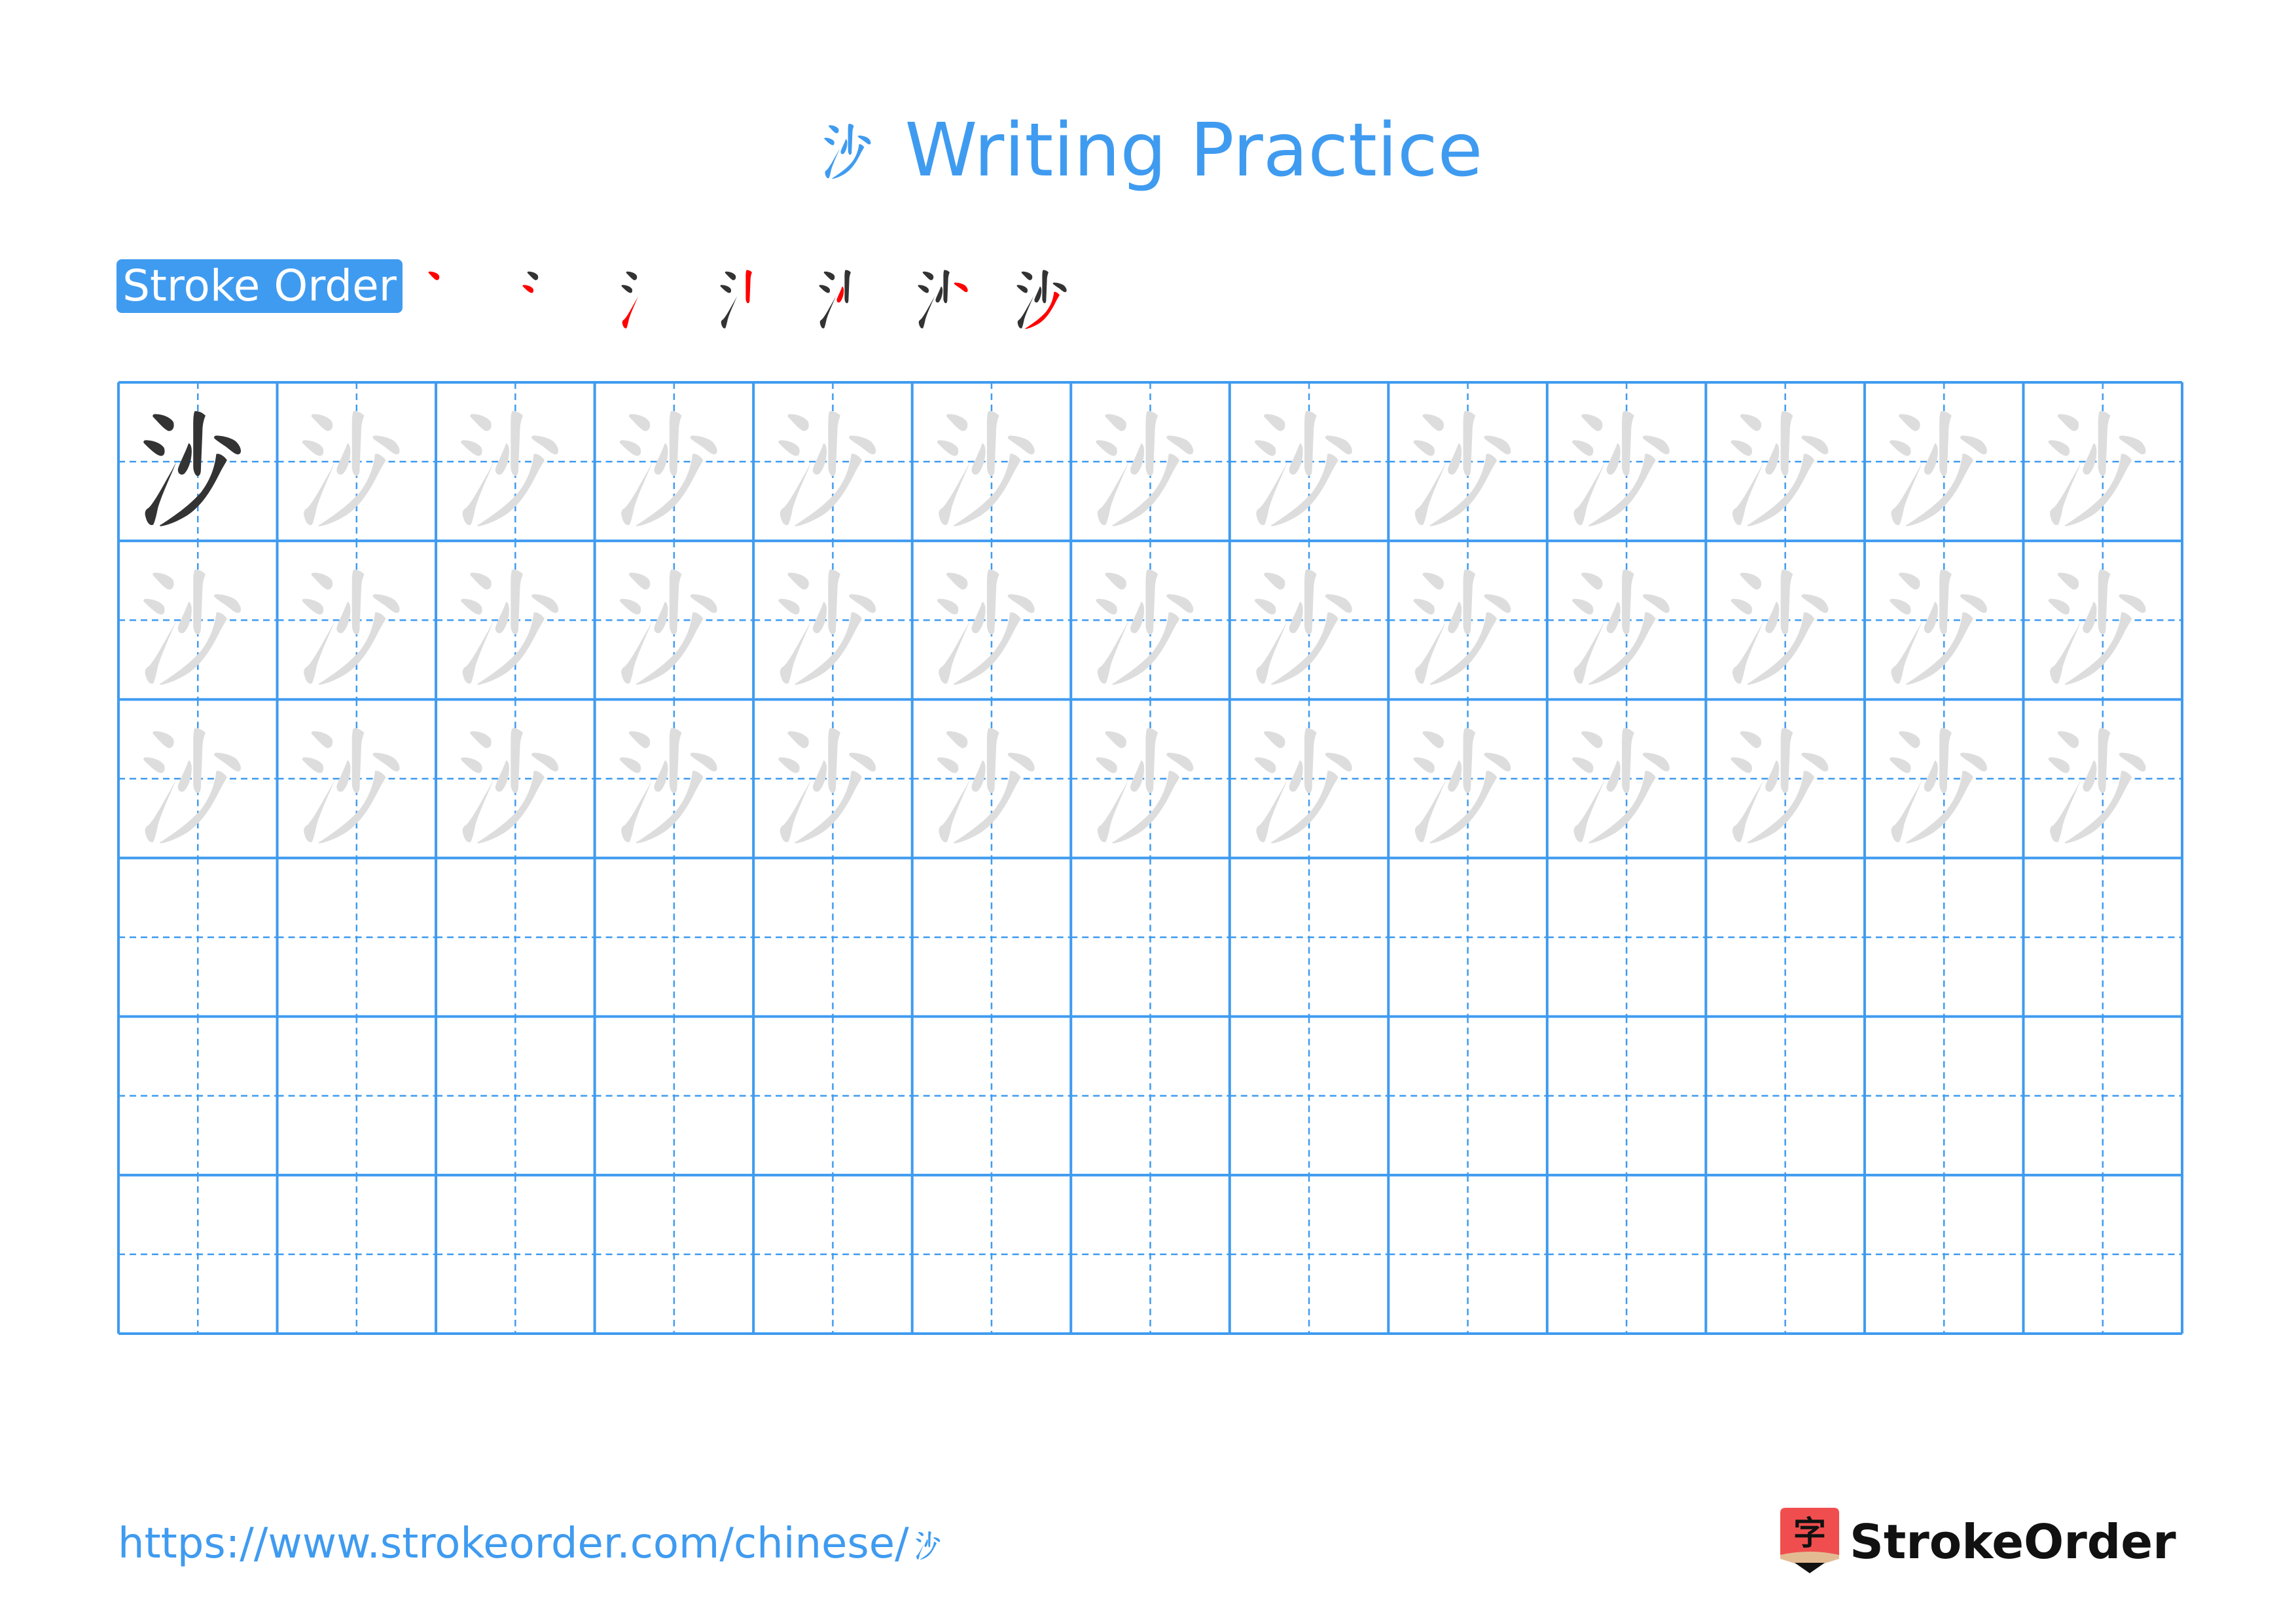  I want to click on page-title: Writing Practice, so click(1148, 150).